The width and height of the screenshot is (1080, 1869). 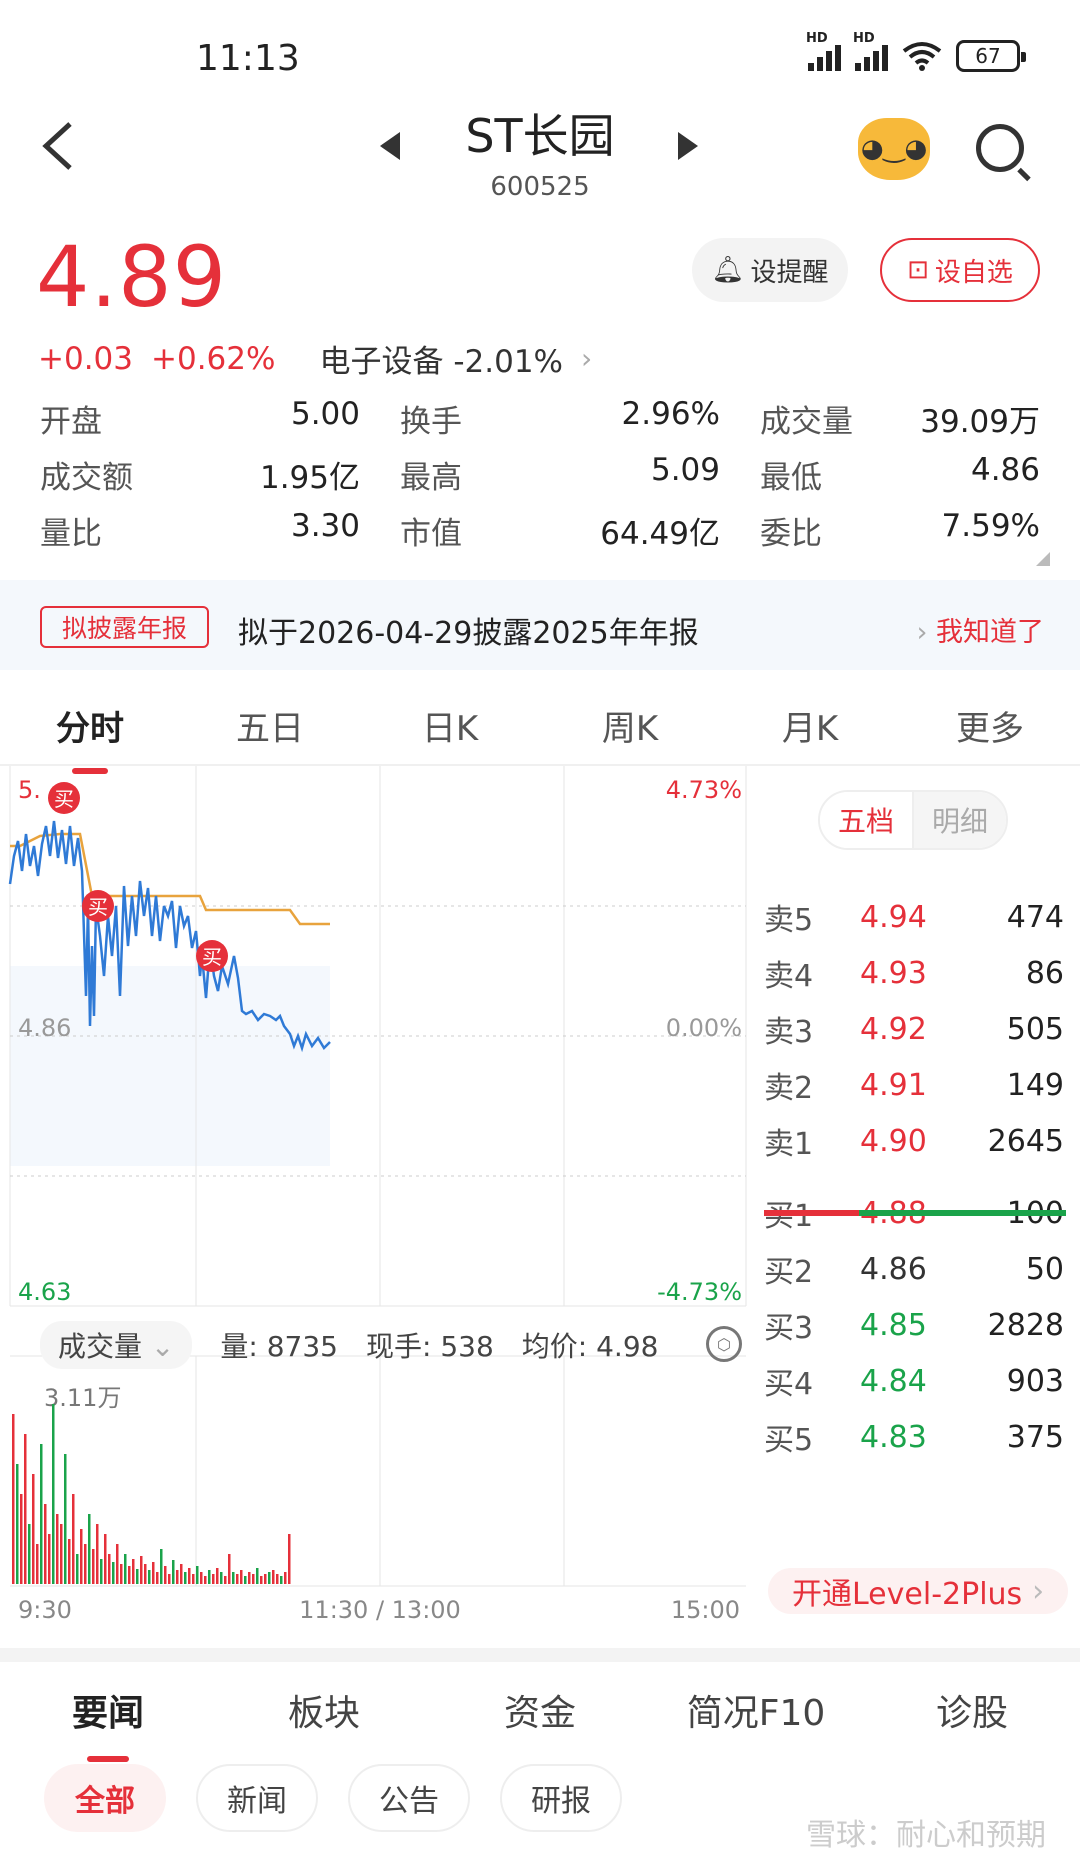 I want to click on chart-tab: 日K, so click(x=450, y=725).